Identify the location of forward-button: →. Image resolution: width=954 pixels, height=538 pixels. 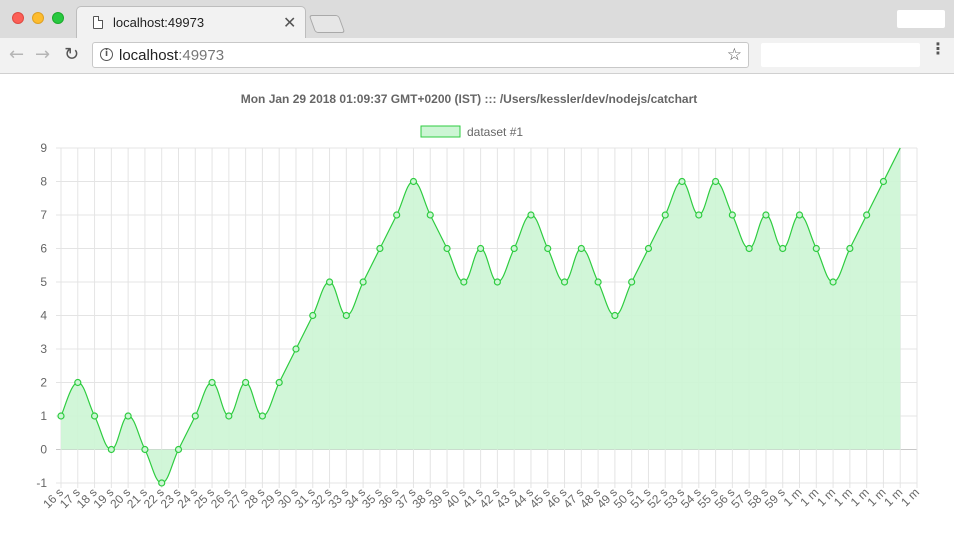
(42, 54).